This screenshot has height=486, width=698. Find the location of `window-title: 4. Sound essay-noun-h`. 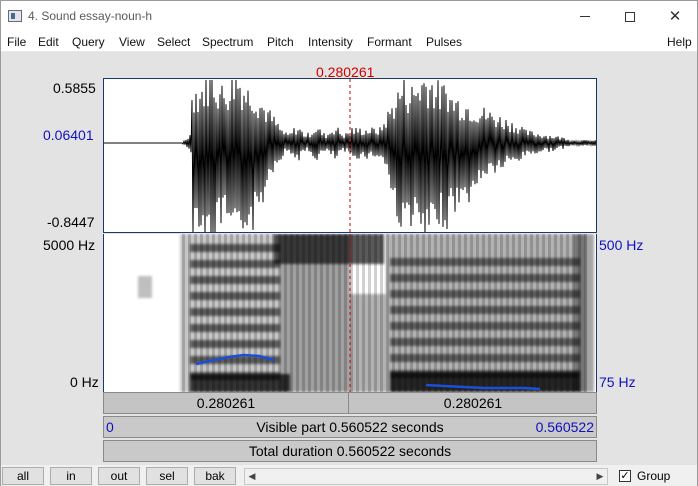

window-title: 4. Sound essay-noun-h is located at coordinates (90, 16).